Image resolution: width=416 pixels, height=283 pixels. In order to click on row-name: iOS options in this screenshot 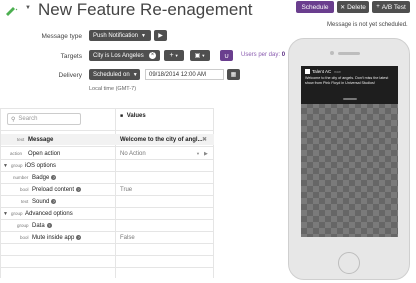, I will do `click(41, 165)`.